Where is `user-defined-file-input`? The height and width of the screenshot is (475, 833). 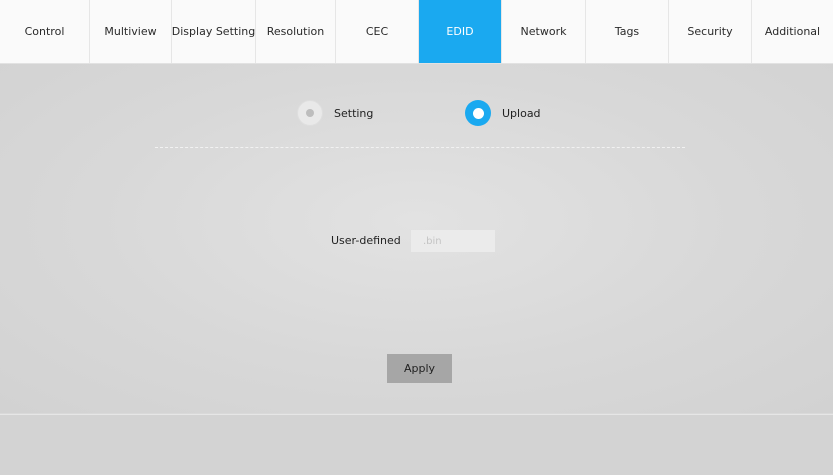
user-defined-file-input is located at coordinates (453, 241).